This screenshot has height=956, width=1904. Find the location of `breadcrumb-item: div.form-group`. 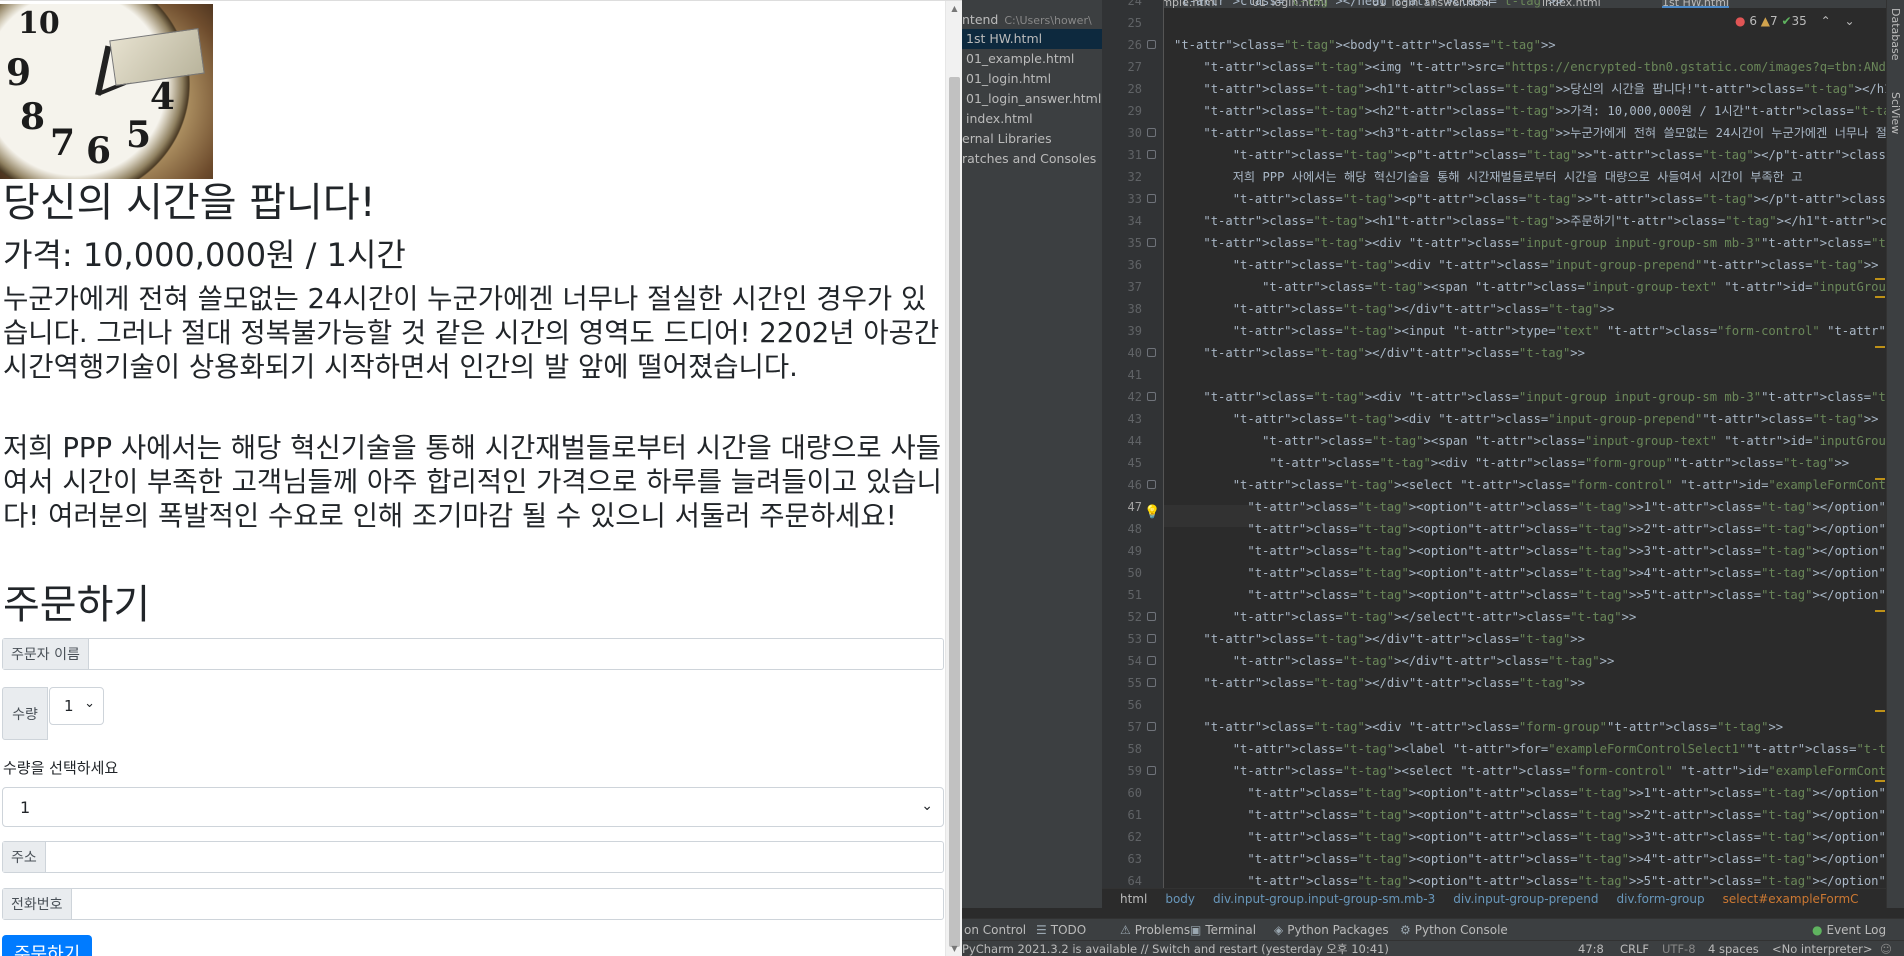

breadcrumb-item: div.form-group is located at coordinates (1660, 899).